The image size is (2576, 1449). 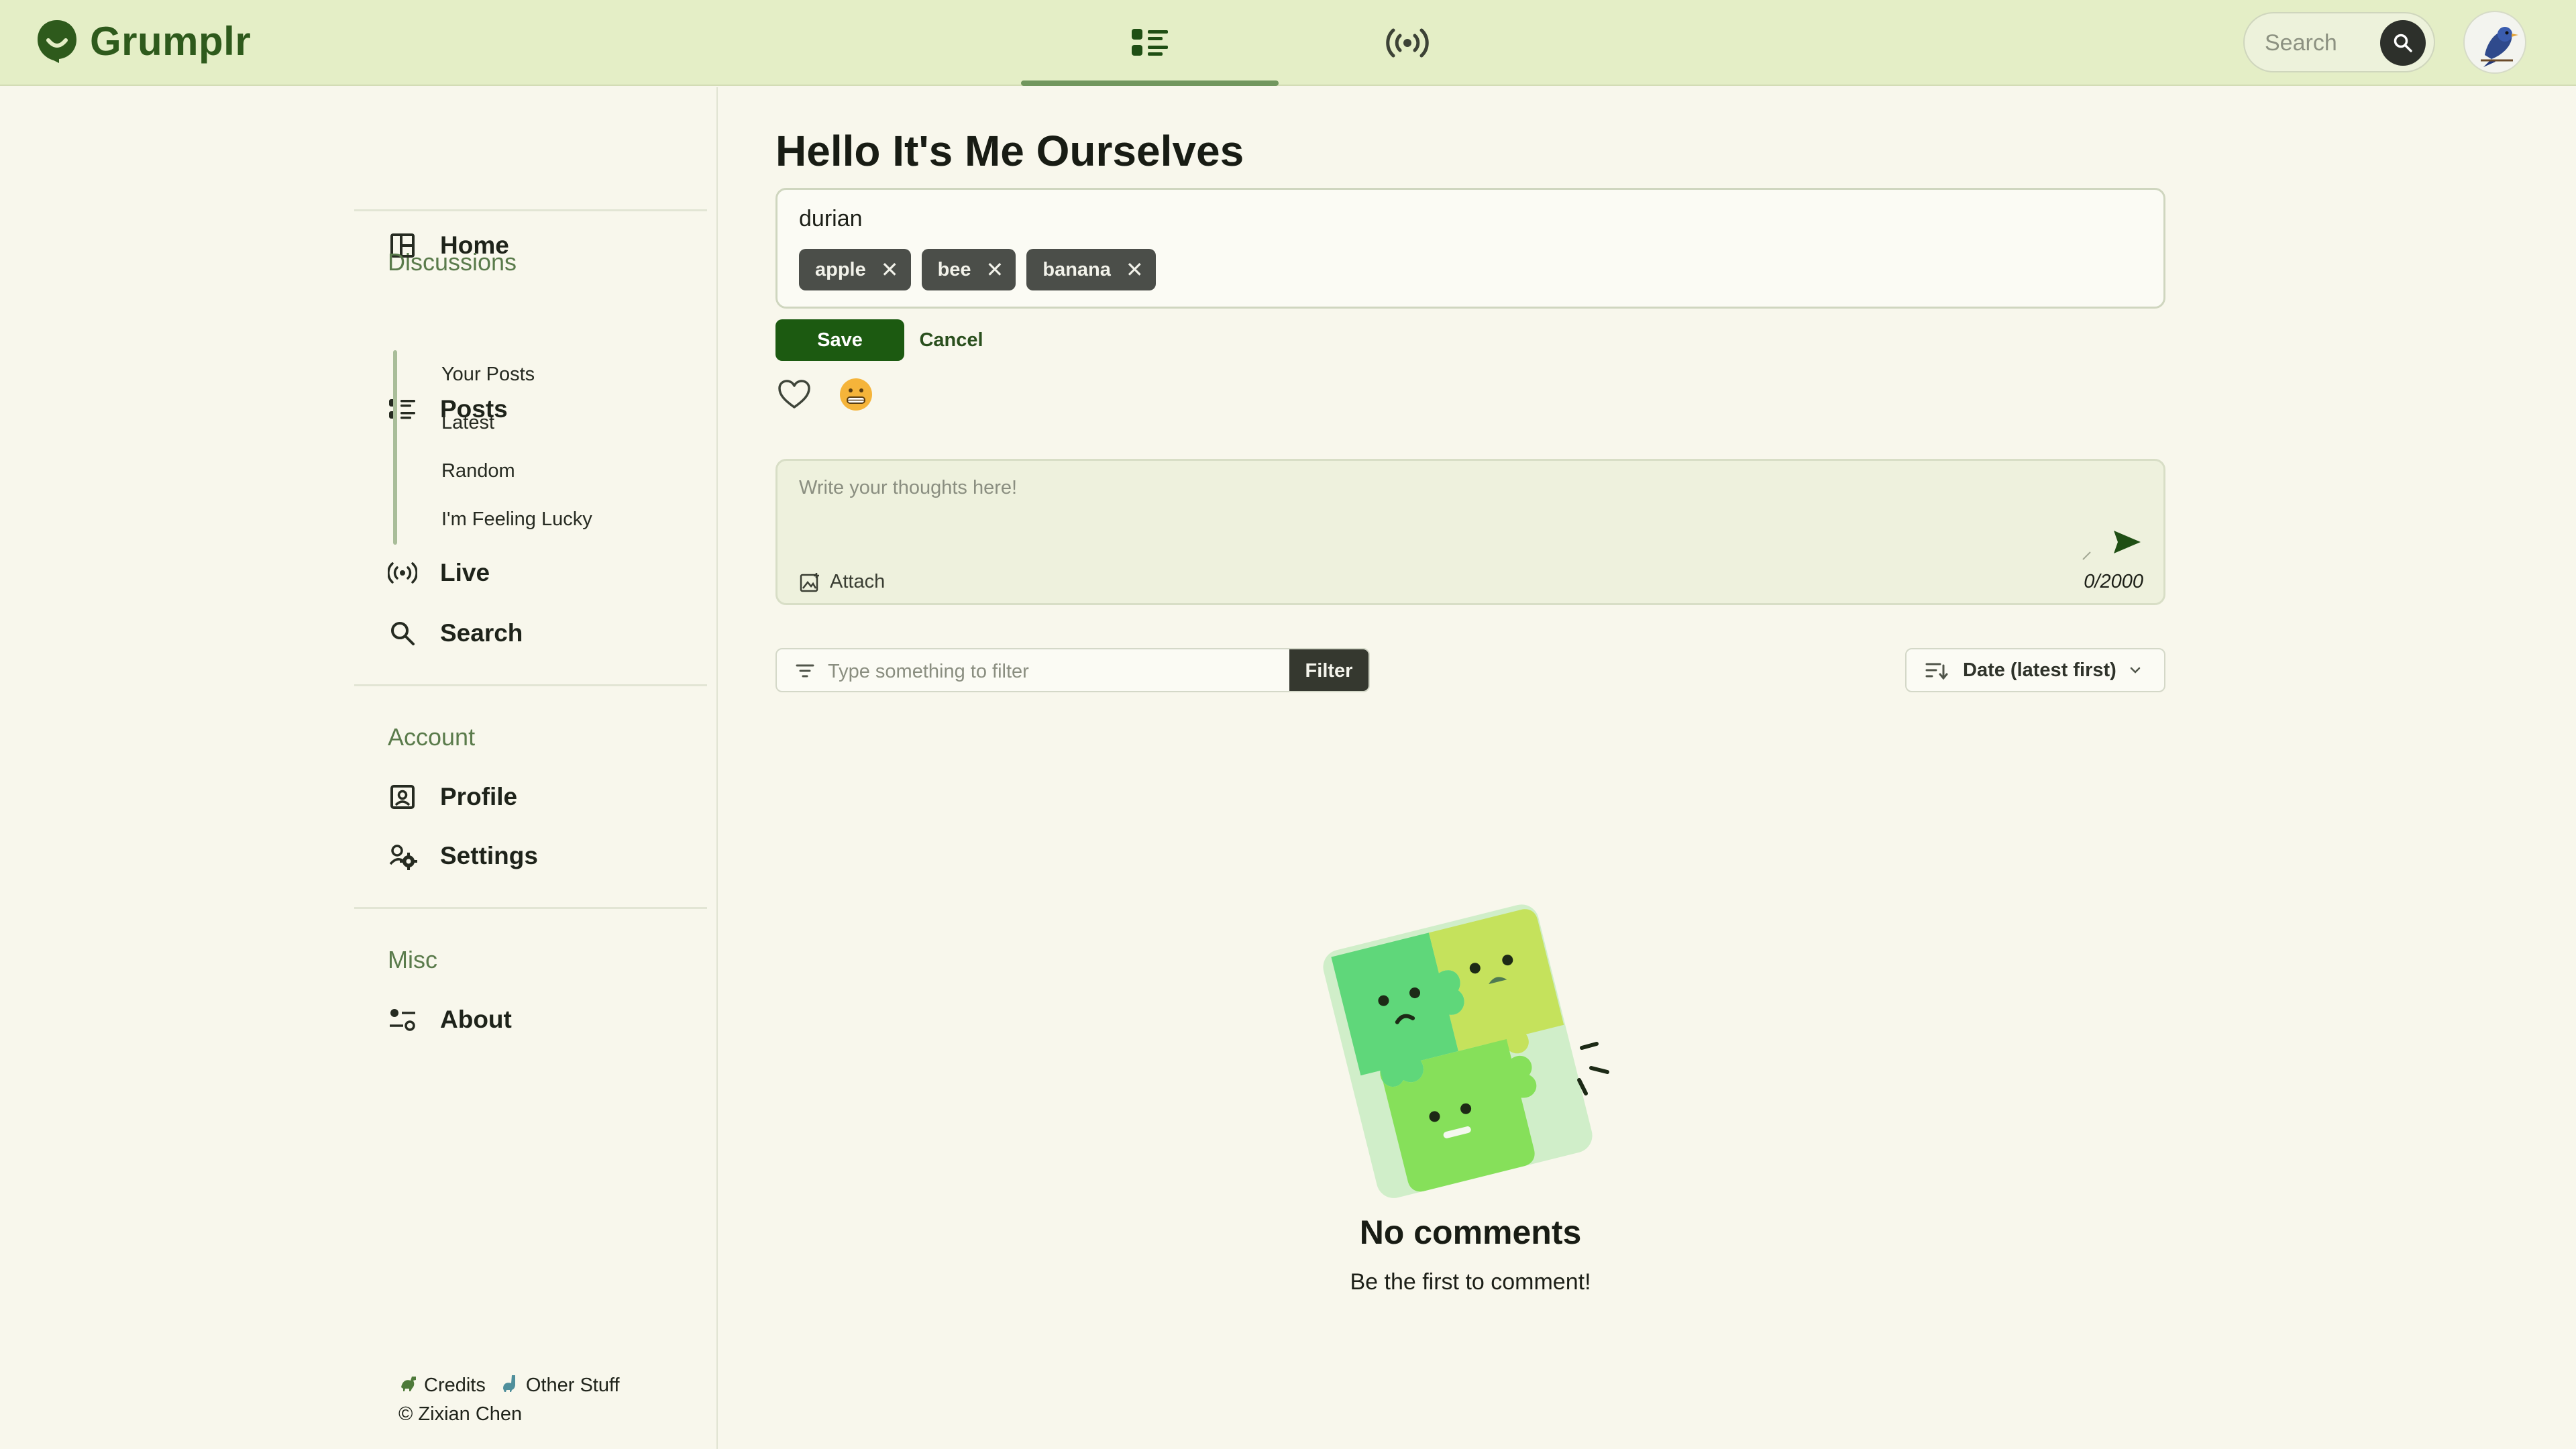 What do you see at coordinates (402, 856) in the screenshot?
I see `settings-gear-icon` at bounding box center [402, 856].